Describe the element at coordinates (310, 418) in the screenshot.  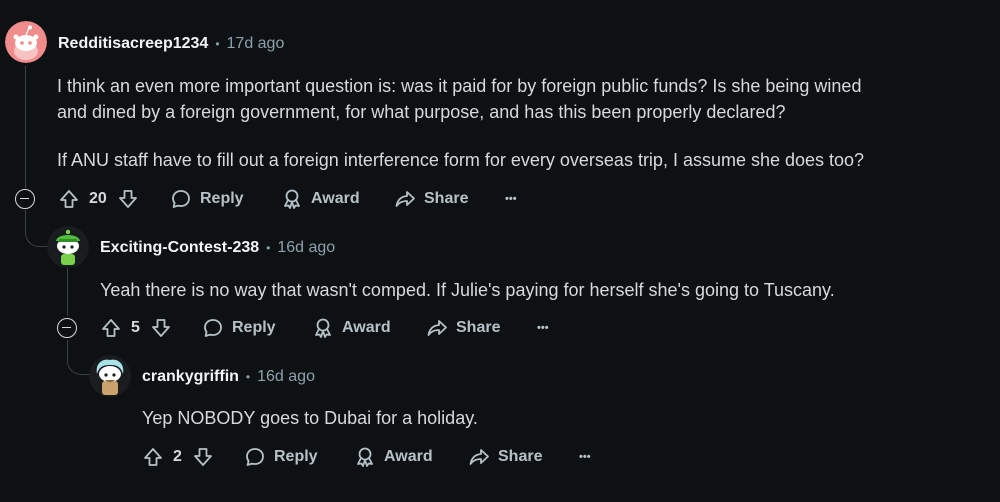
I see `comment-body-line: Yep NOBODY goes to Dubai for a holiday.` at that location.